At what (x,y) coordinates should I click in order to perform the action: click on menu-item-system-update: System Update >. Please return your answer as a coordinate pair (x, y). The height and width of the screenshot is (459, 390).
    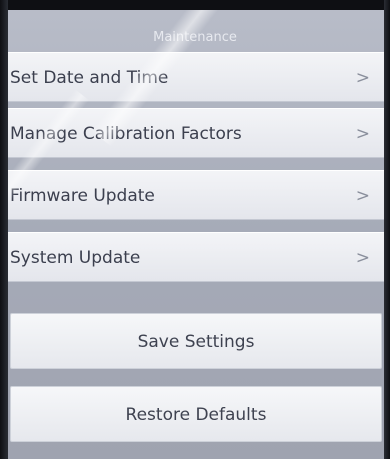
    Looking at the image, I should click on (192, 257).